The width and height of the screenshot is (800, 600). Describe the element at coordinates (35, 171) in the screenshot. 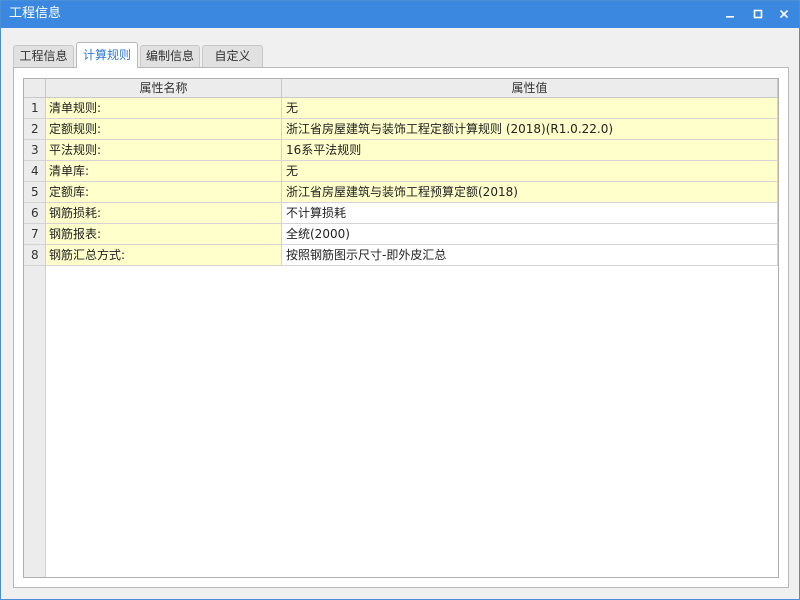

I see `row-number: 4` at that location.